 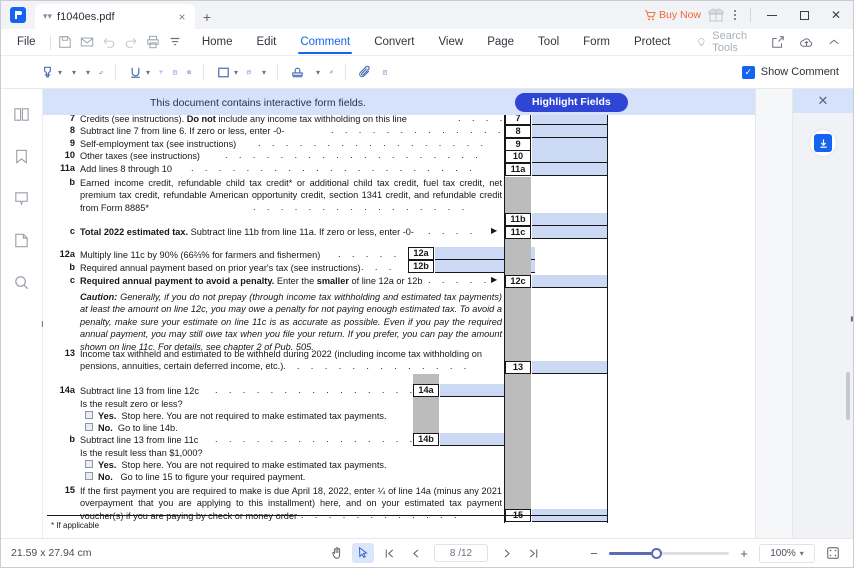 I want to click on notification-close-icon: ✕, so click(x=823, y=101).